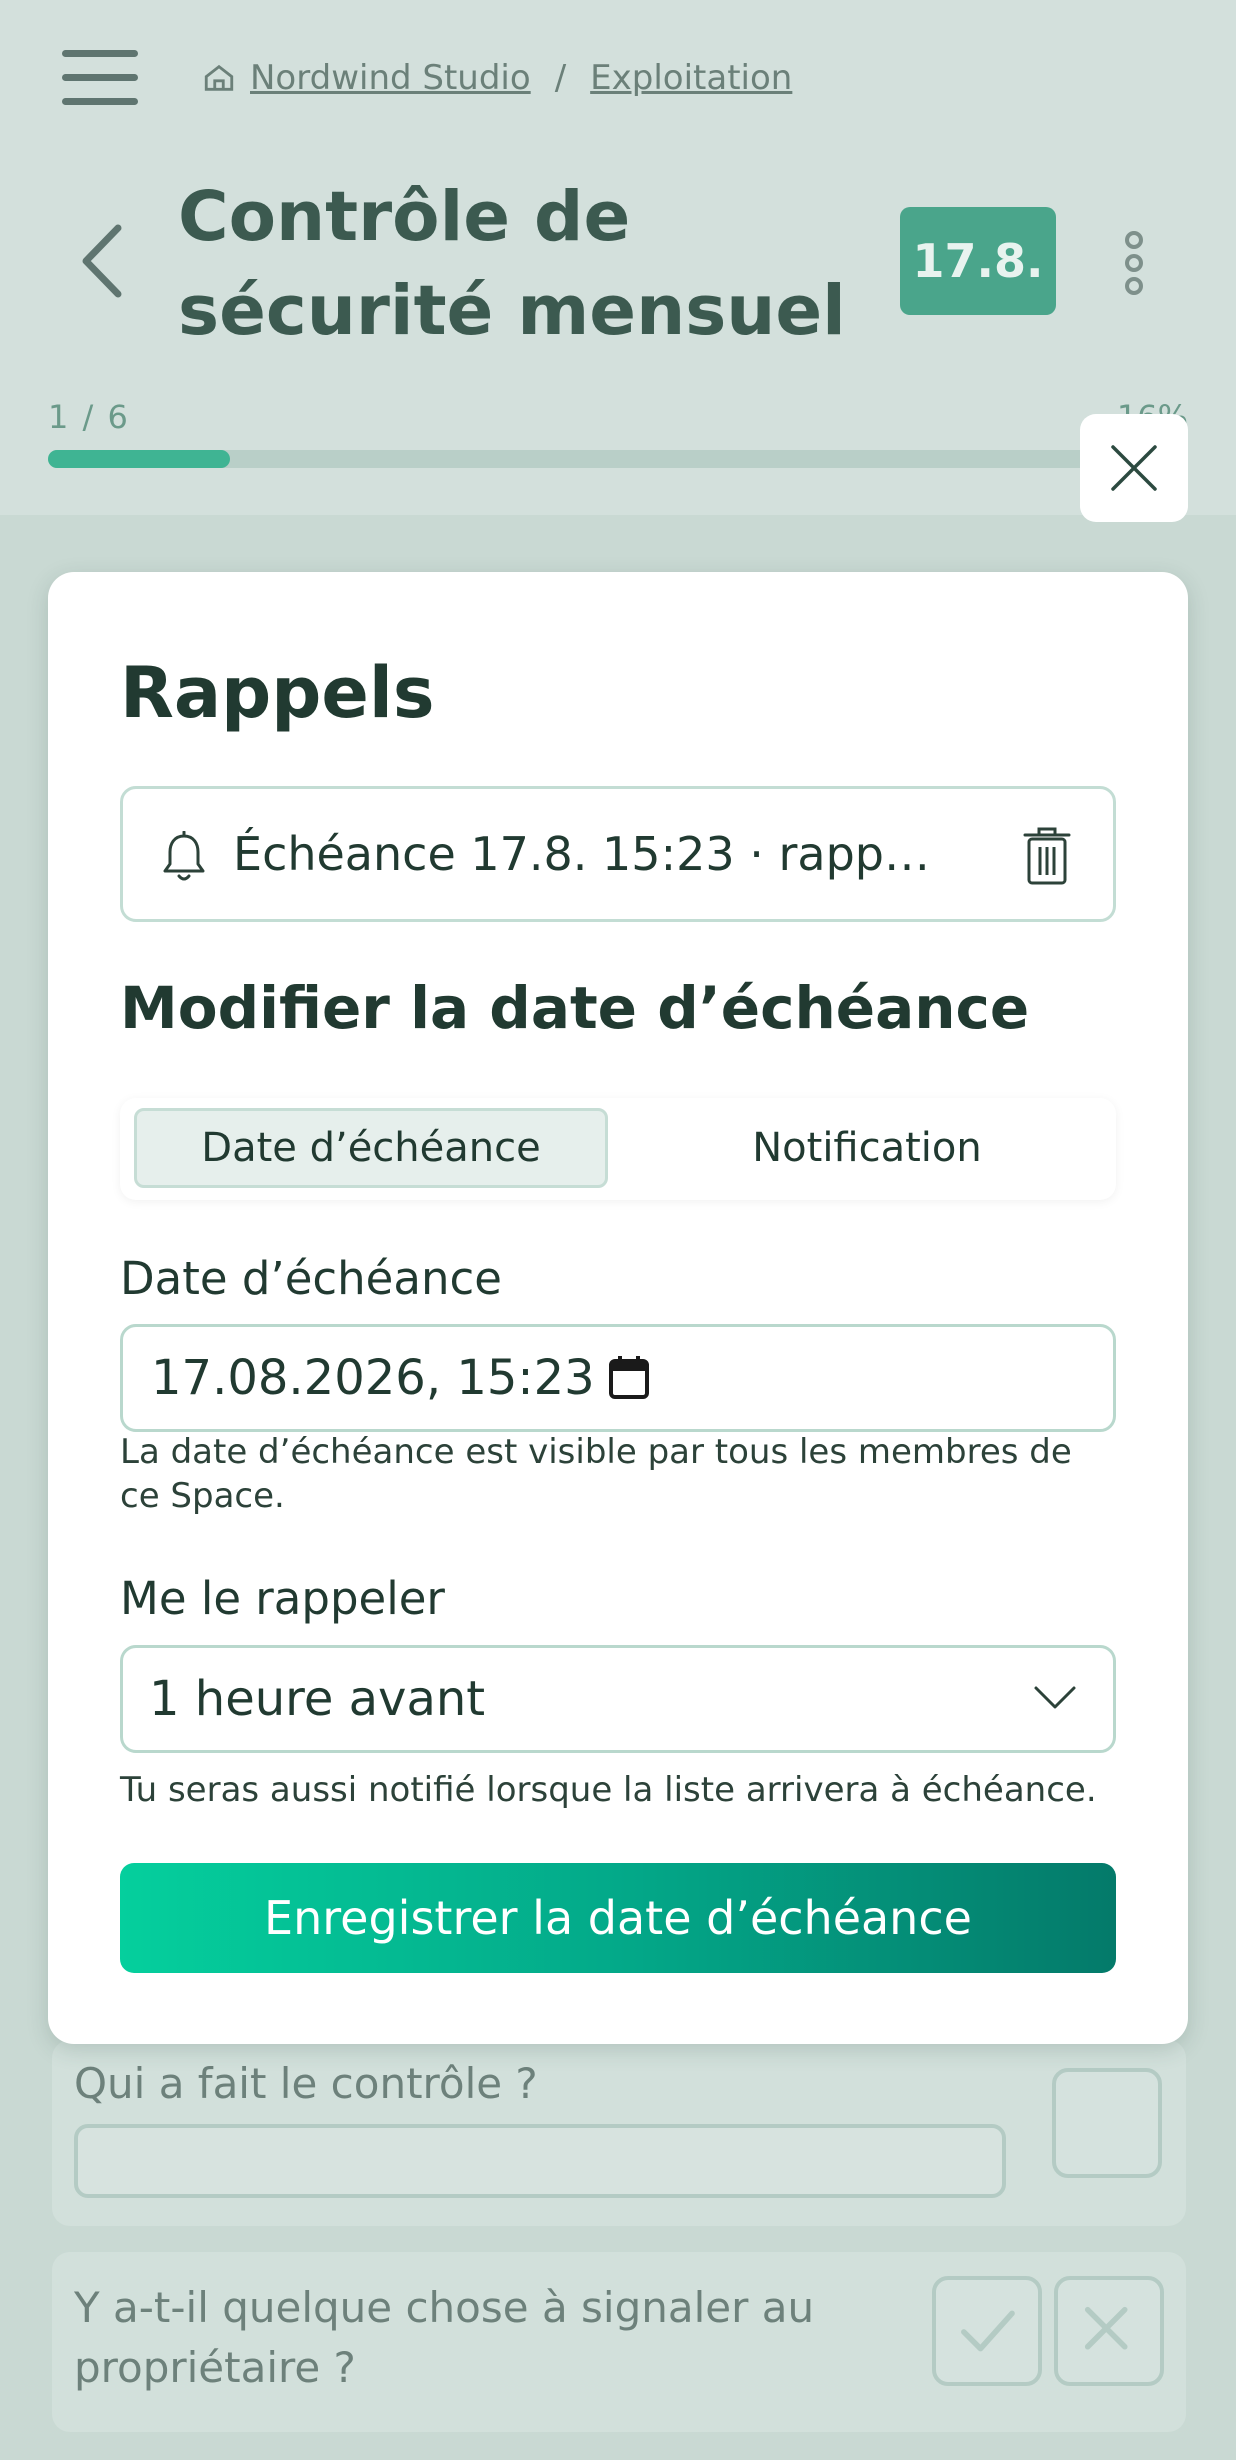 The image size is (1236, 2460). What do you see at coordinates (1047, 856) in the screenshot?
I see `trash-icon` at bounding box center [1047, 856].